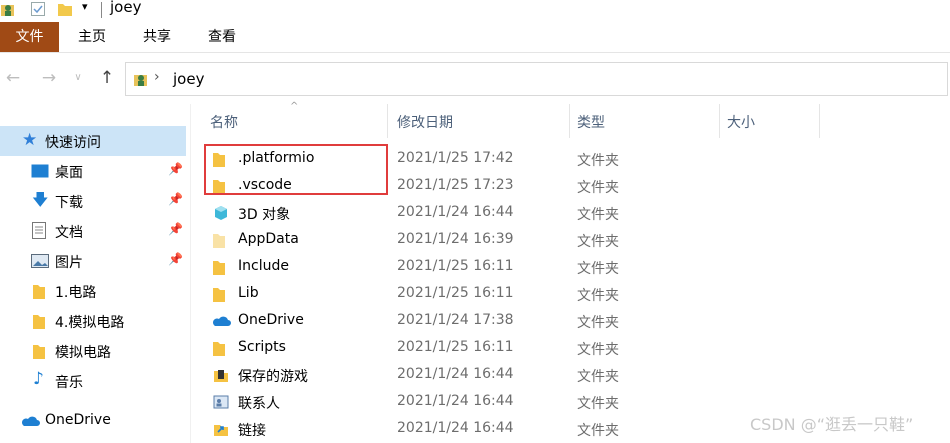  I want to click on sidebar-item-downloads: 🡇 下载 📌, so click(93, 201).